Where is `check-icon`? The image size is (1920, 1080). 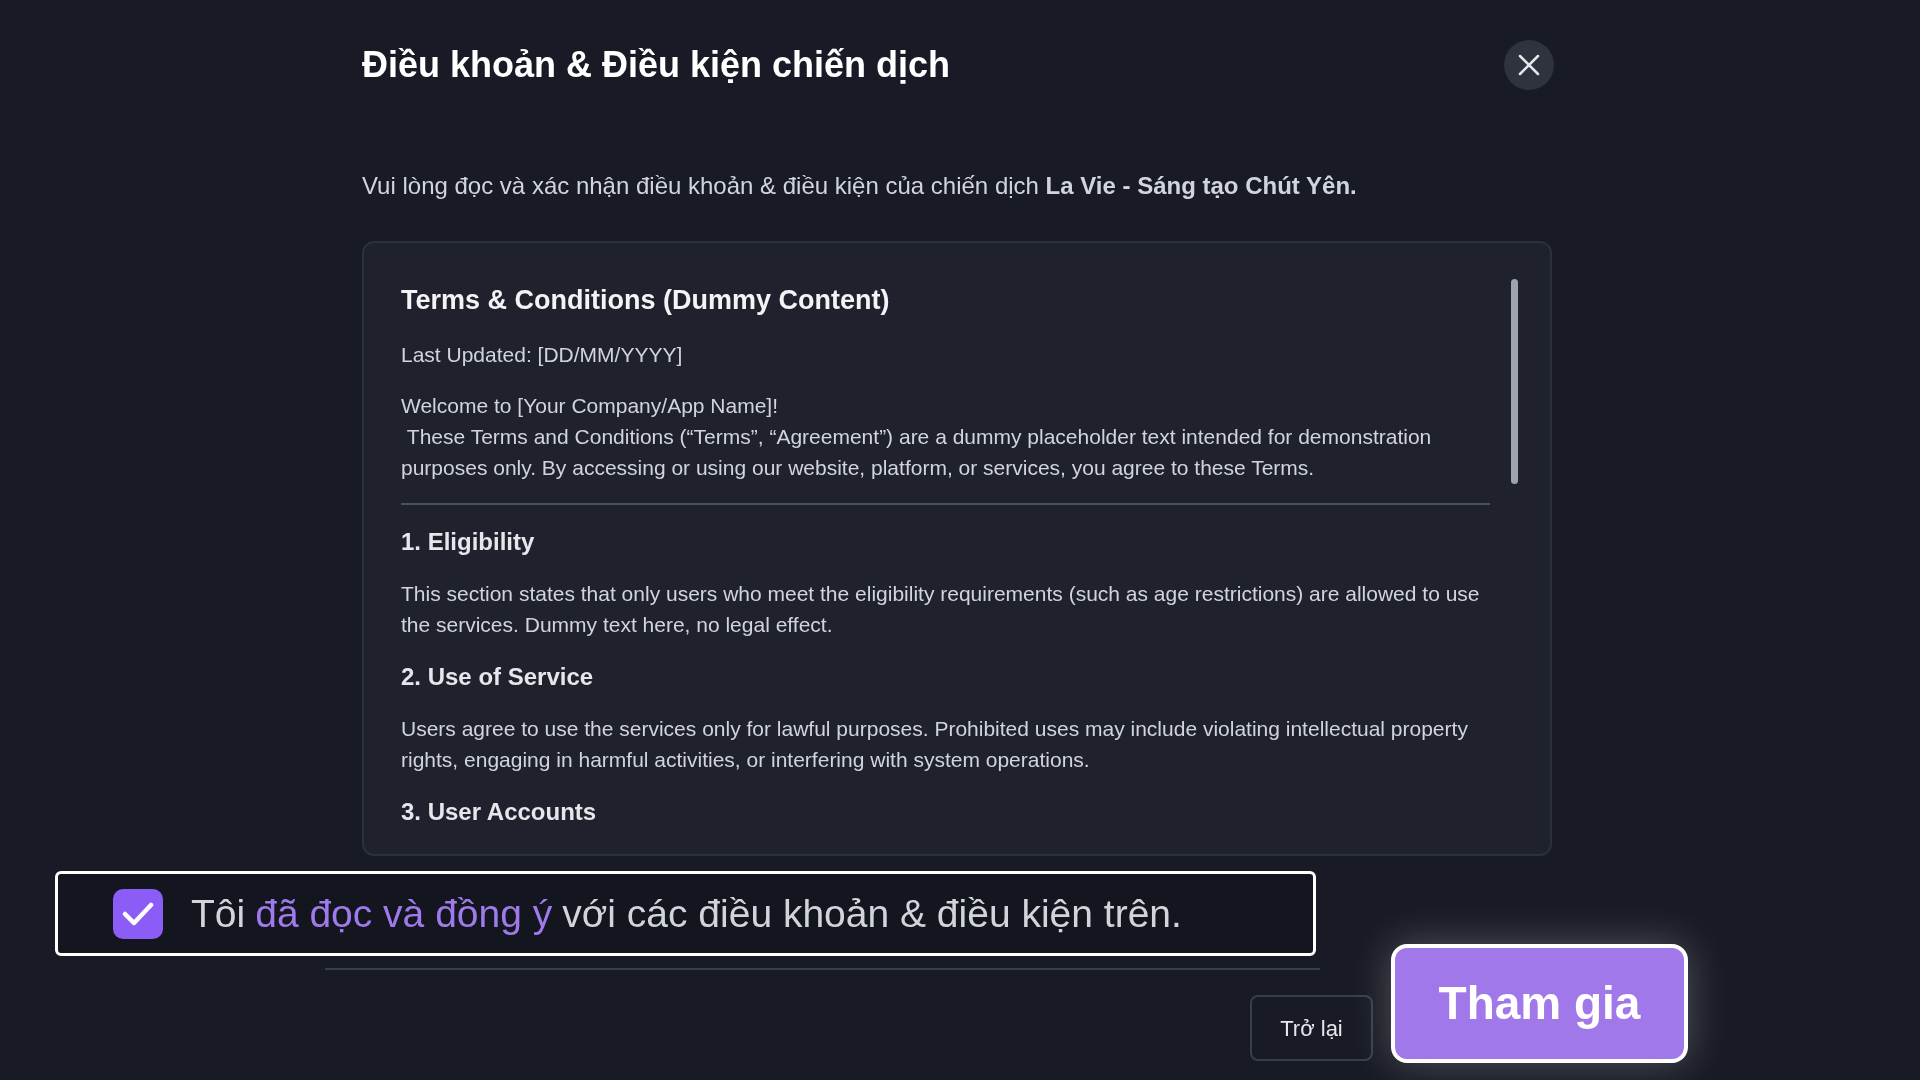
check-icon is located at coordinates (138, 913).